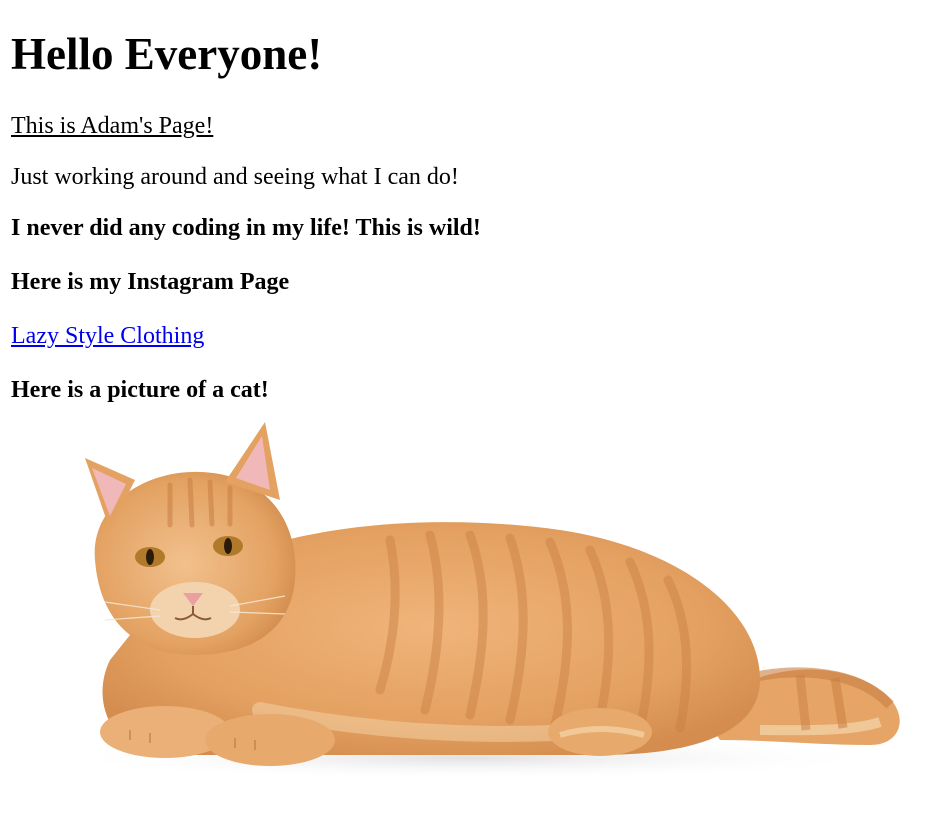 The height and width of the screenshot is (818, 943). Describe the element at coordinates (167, 54) in the screenshot. I see `page-title: Hello Everyone!` at that location.